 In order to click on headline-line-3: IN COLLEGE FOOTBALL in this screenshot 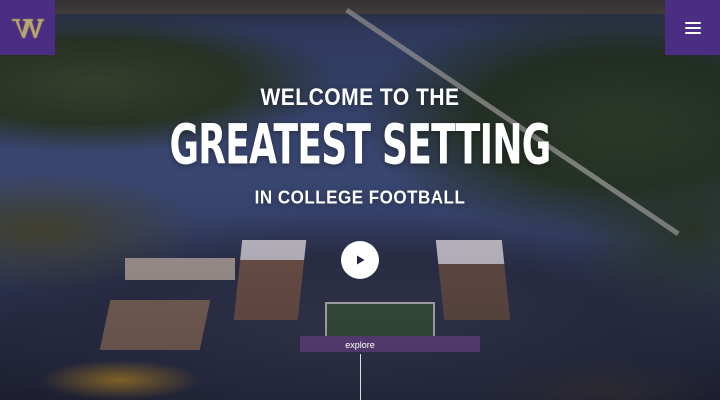, I will do `click(360, 197)`.